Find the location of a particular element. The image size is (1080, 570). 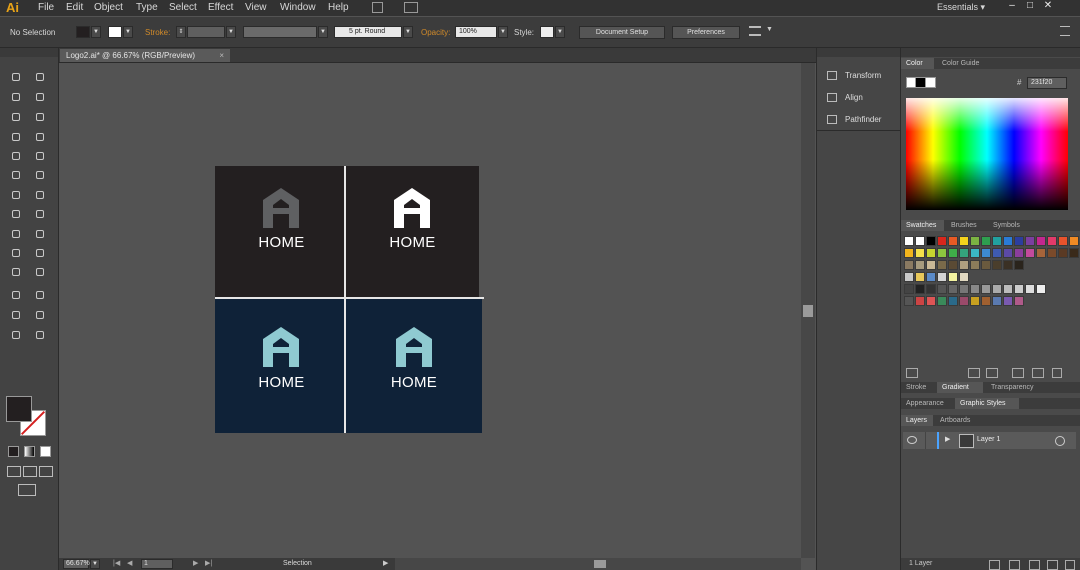

stroke-weight-field is located at coordinates (206, 32).